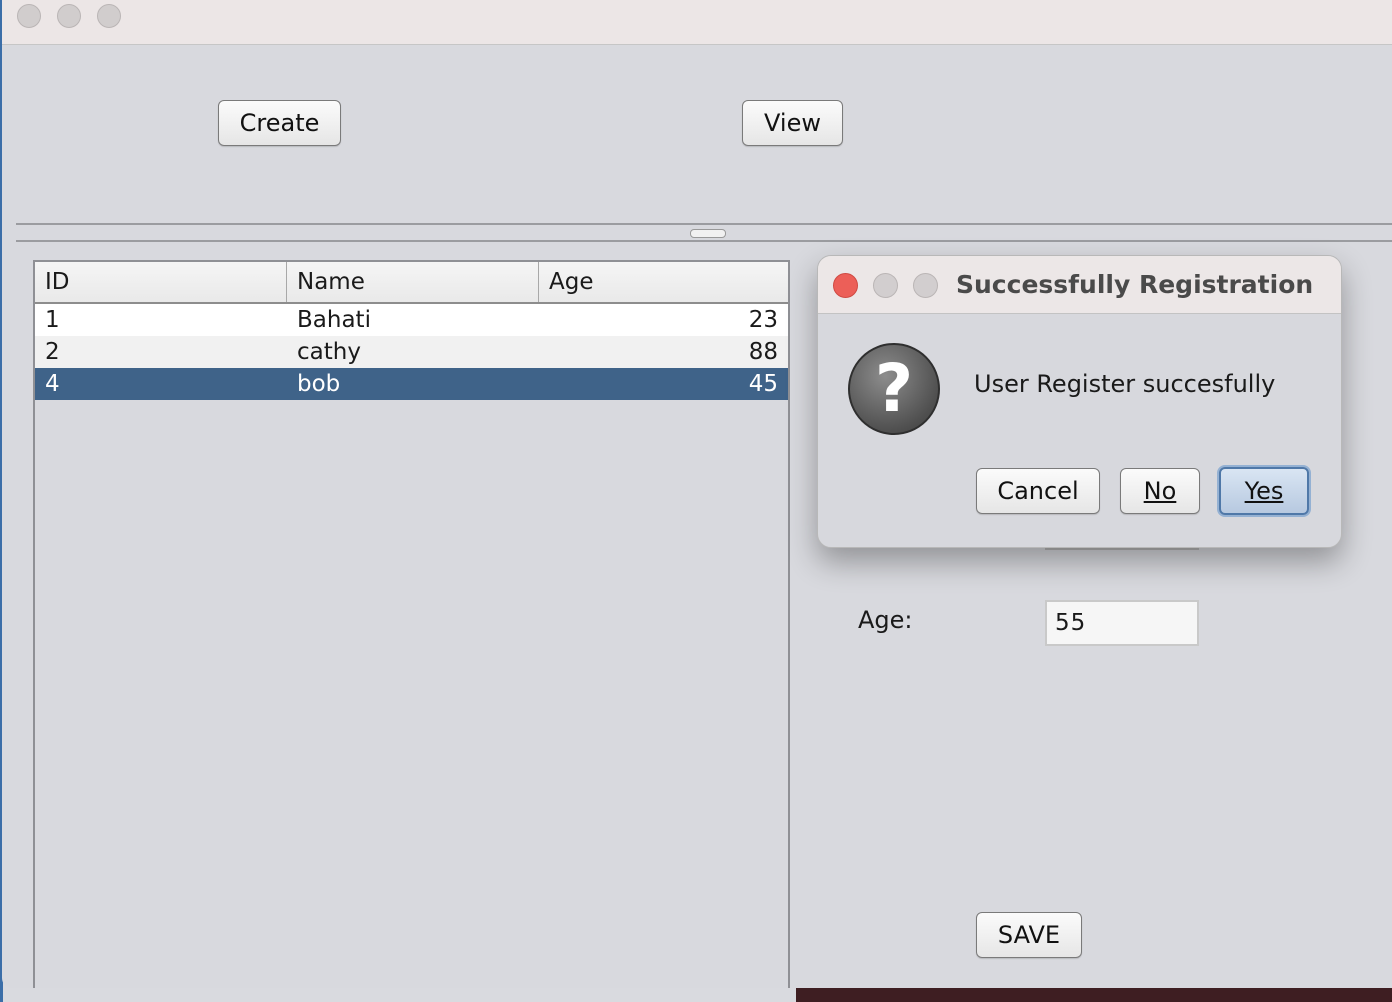 The image size is (1392, 1002). What do you see at coordinates (52, 320) in the screenshot?
I see `cell-id: 1` at bounding box center [52, 320].